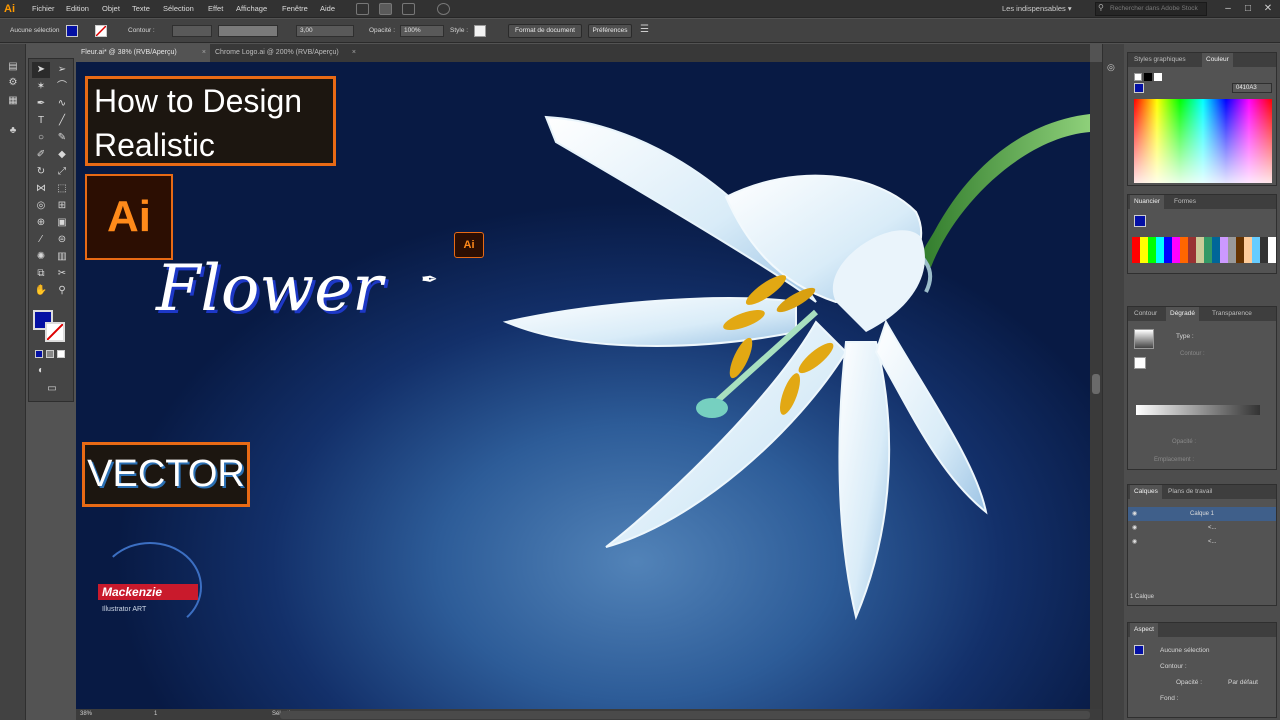  I want to click on swatch-grid, so click(1204, 250).